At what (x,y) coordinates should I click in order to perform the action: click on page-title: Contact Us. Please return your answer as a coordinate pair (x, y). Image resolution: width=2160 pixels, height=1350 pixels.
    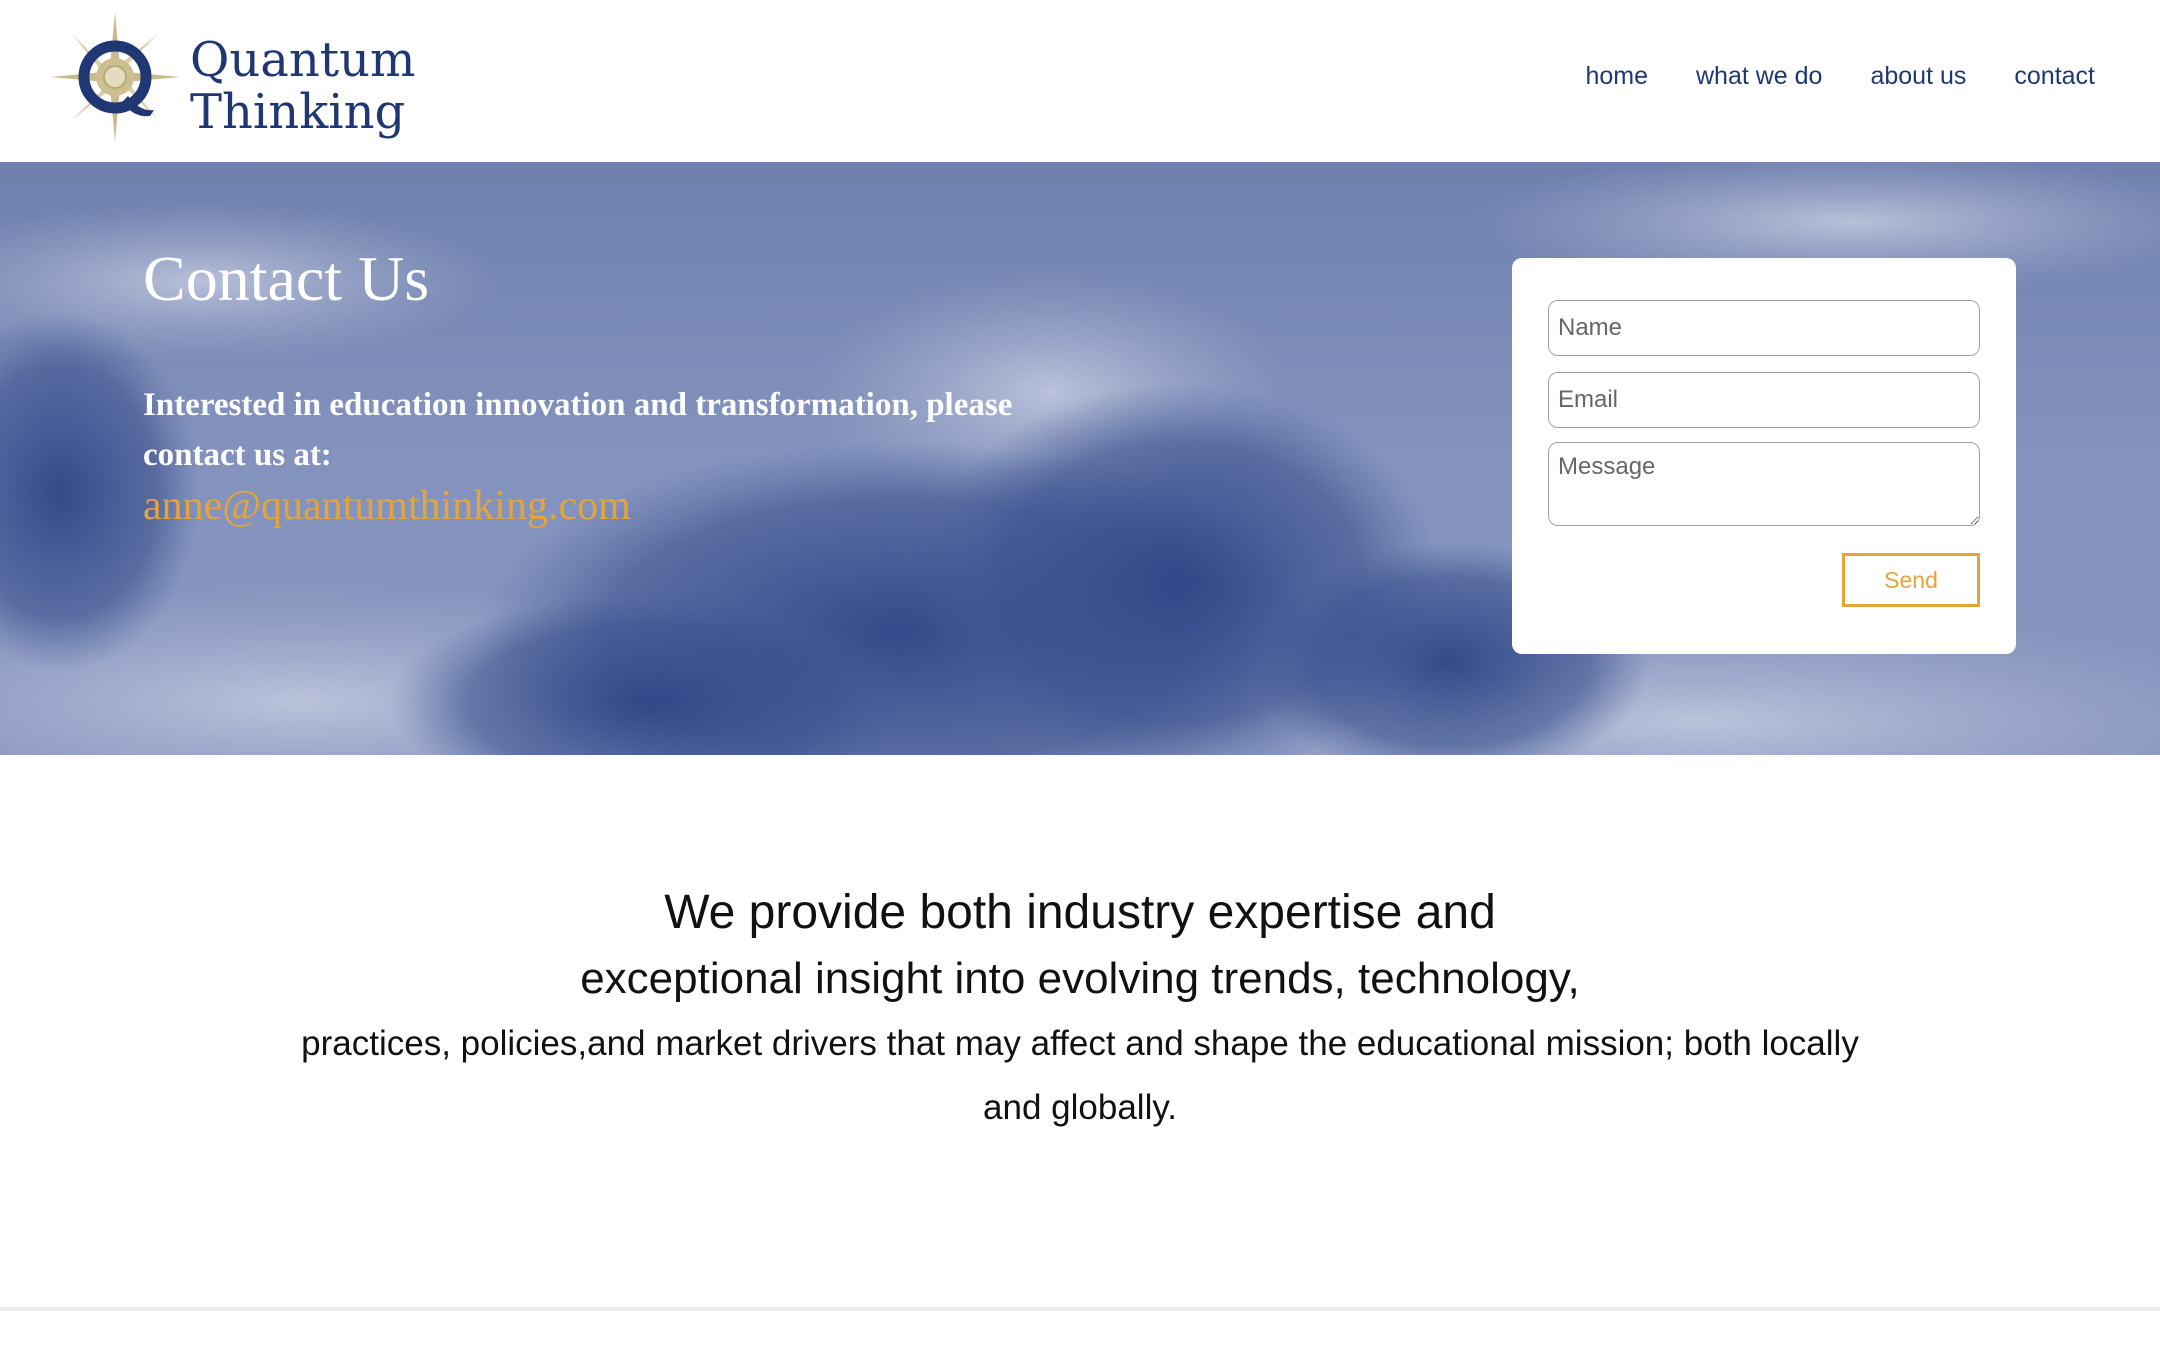
    Looking at the image, I should click on (286, 278).